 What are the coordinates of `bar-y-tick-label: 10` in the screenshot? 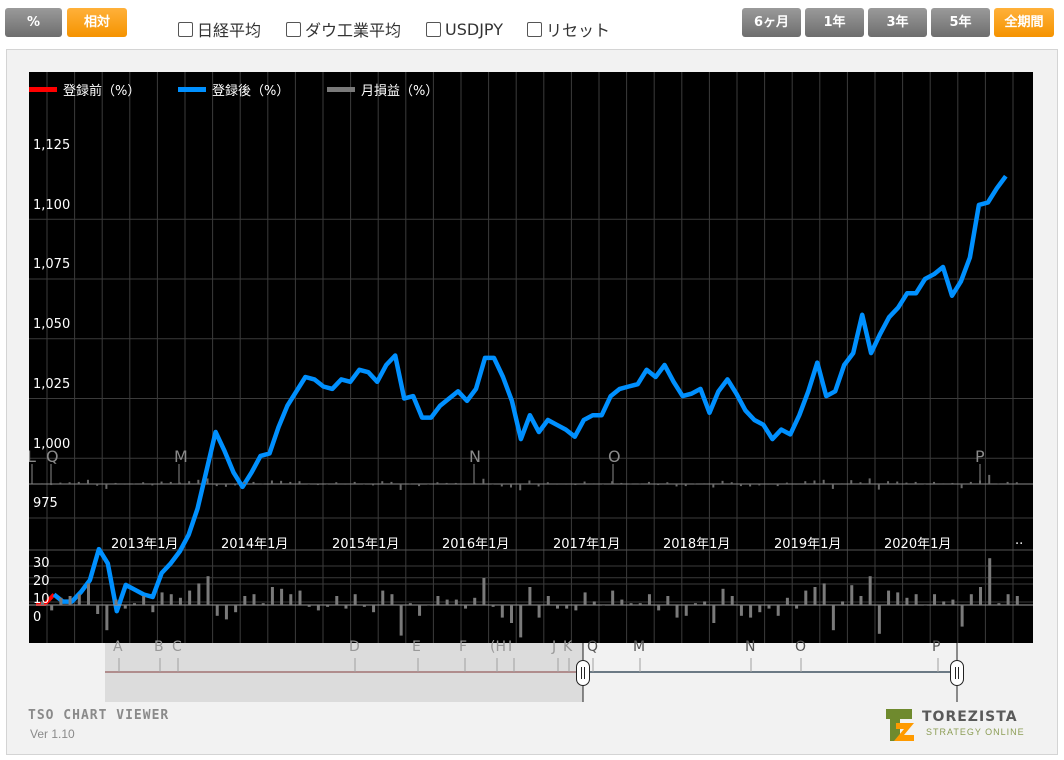 It's located at (41, 599).